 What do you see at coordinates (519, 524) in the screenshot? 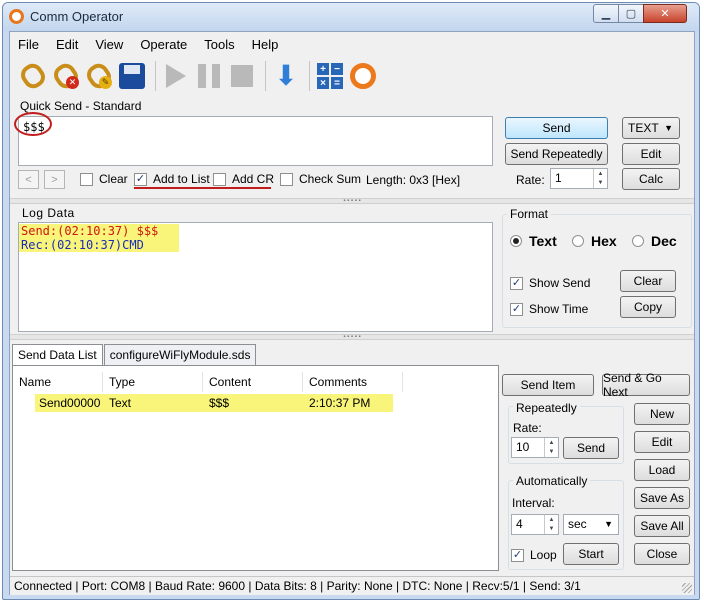
I see `interval-value: 4` at bounding box center [519, 524].